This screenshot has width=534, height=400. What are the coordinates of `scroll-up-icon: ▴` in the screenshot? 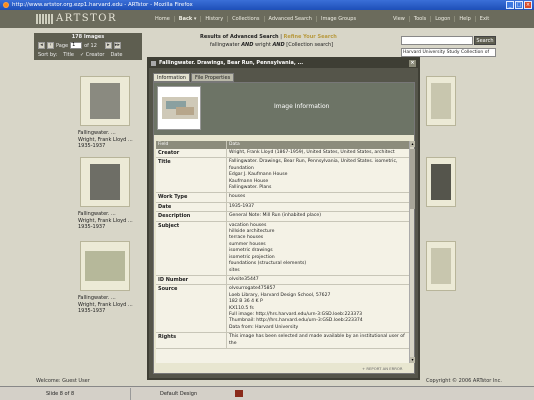 It's located at (412, 144).